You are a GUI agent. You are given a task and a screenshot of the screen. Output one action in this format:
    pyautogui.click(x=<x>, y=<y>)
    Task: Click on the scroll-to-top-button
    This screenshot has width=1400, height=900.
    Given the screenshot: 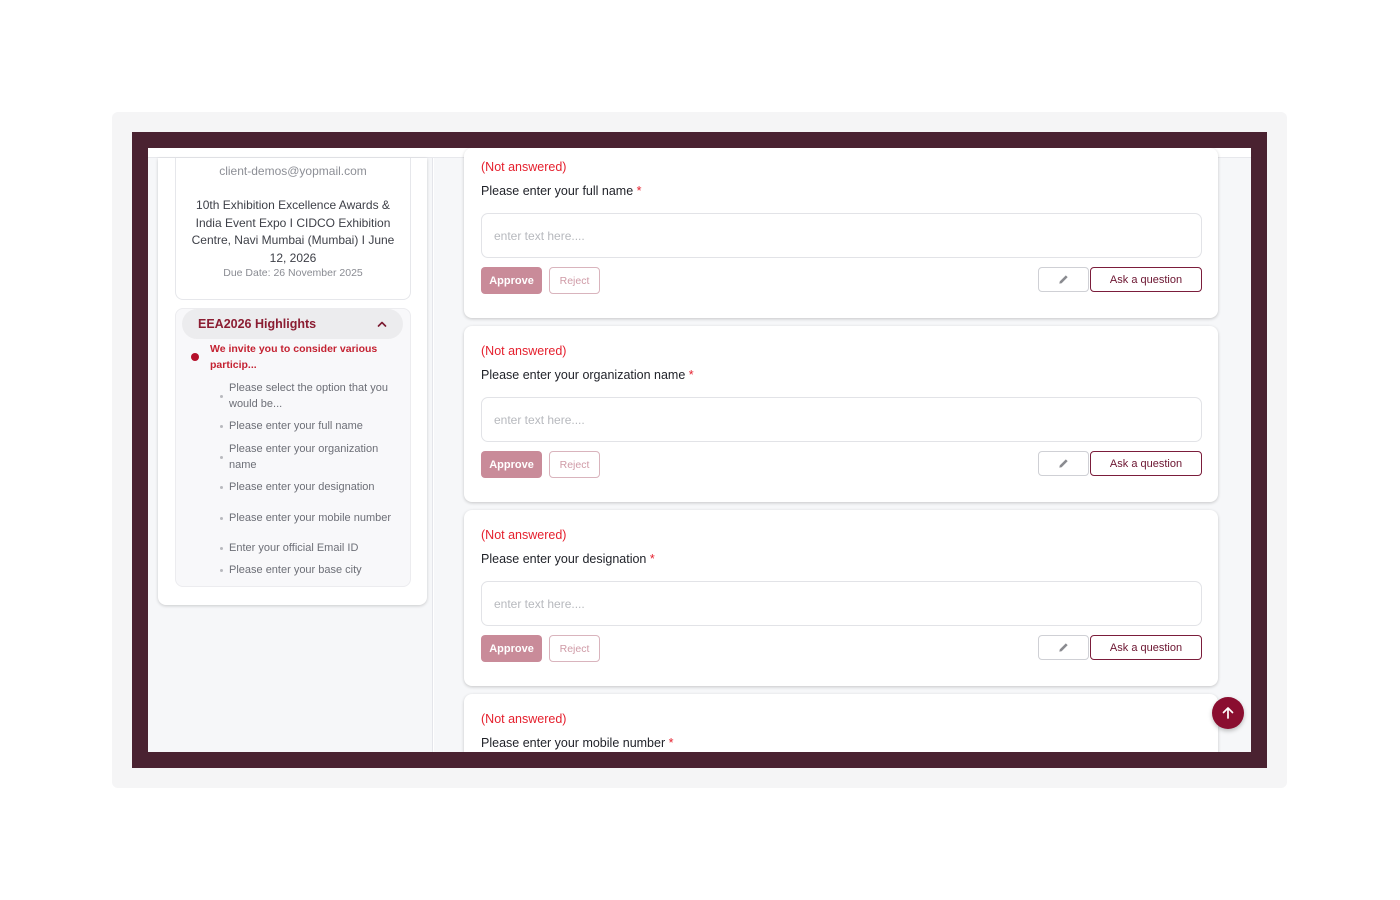 What is the action you would take?
    pyautogui.click(x=1228, y=713)
    